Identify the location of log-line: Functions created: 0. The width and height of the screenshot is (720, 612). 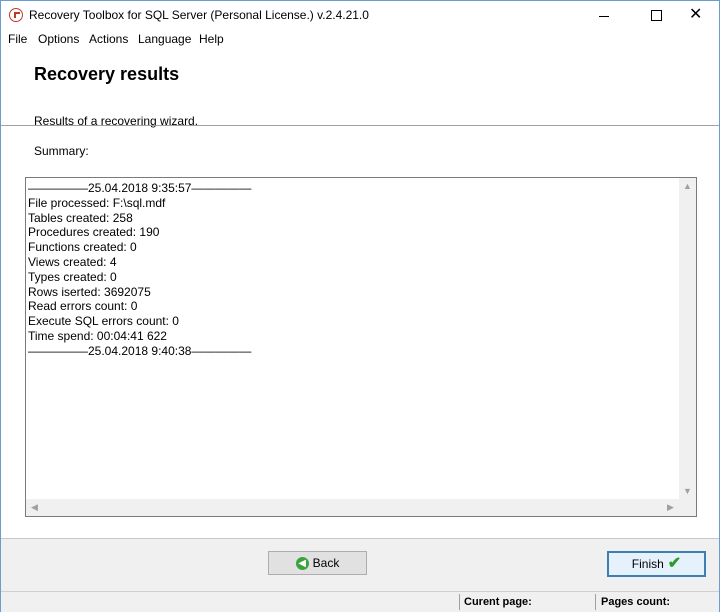
(82, 247).